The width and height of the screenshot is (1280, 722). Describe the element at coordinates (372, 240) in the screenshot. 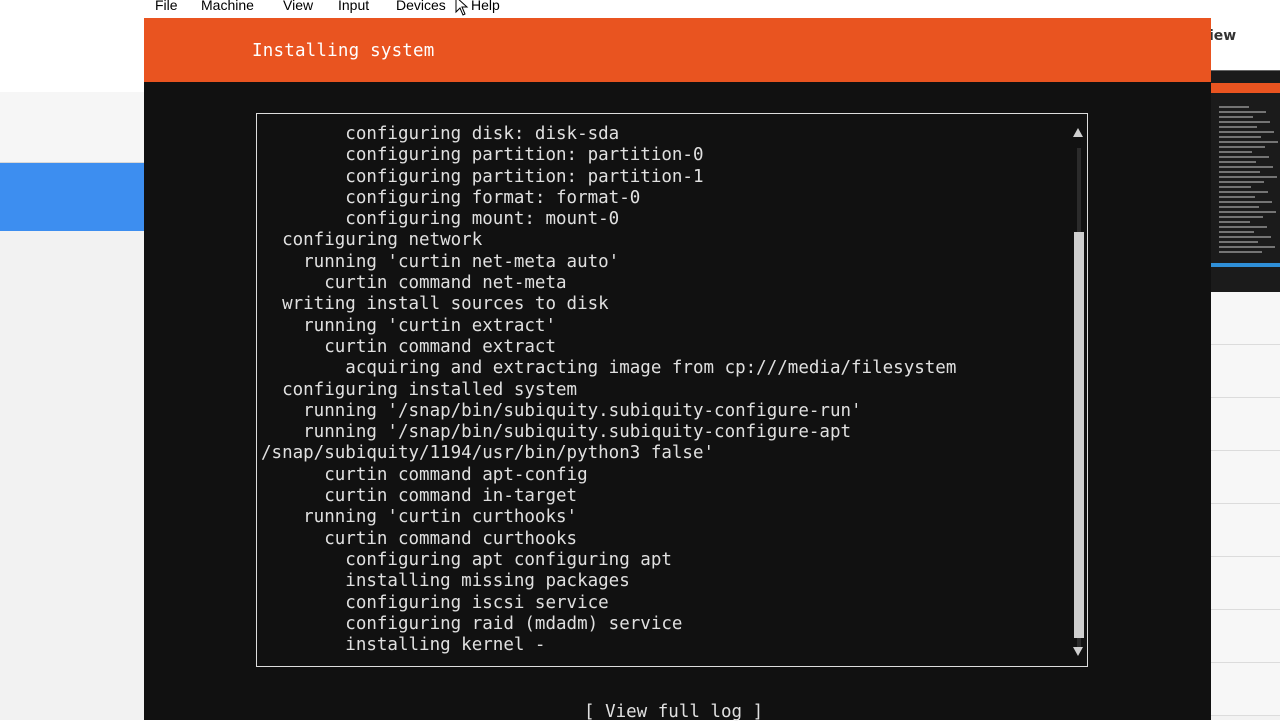

I see `log-line: configuring network` at that location.